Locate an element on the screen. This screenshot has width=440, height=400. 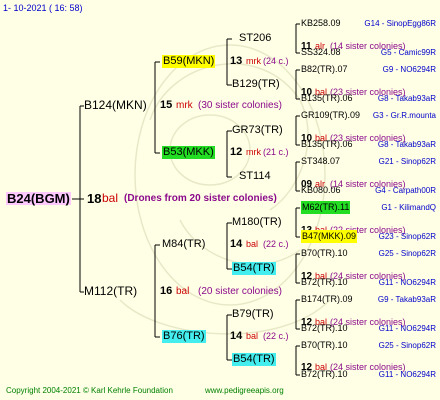
gen2-node-label: B53(MKK) is located at coordinates (188, 152).